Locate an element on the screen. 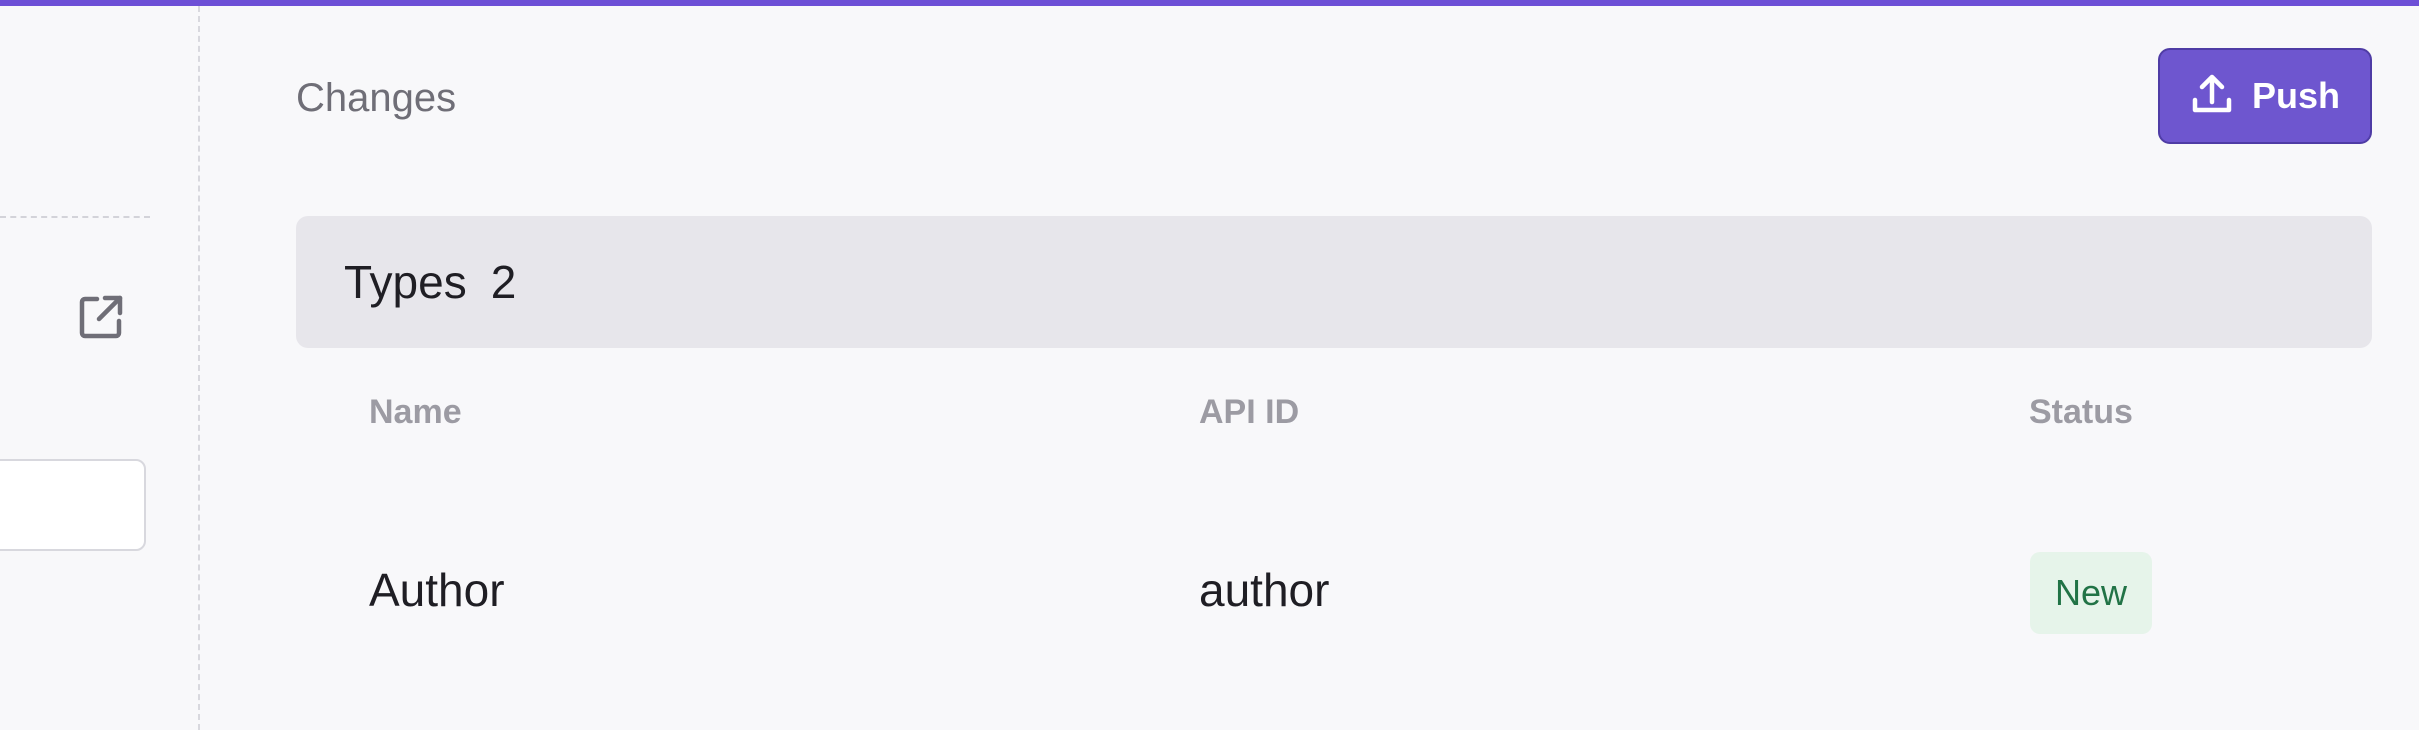 The width and height of the screenshot is (2419, 730). page-title: Changes is located at coordinates (376, 98).